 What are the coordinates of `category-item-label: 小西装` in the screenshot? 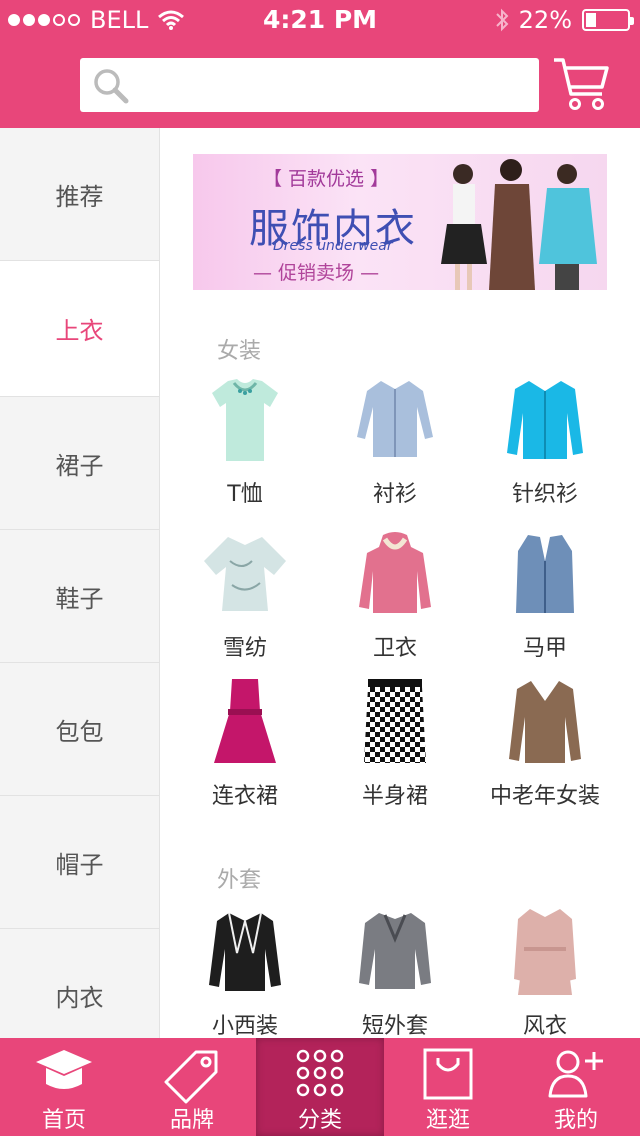 It's located at (244, 1026).